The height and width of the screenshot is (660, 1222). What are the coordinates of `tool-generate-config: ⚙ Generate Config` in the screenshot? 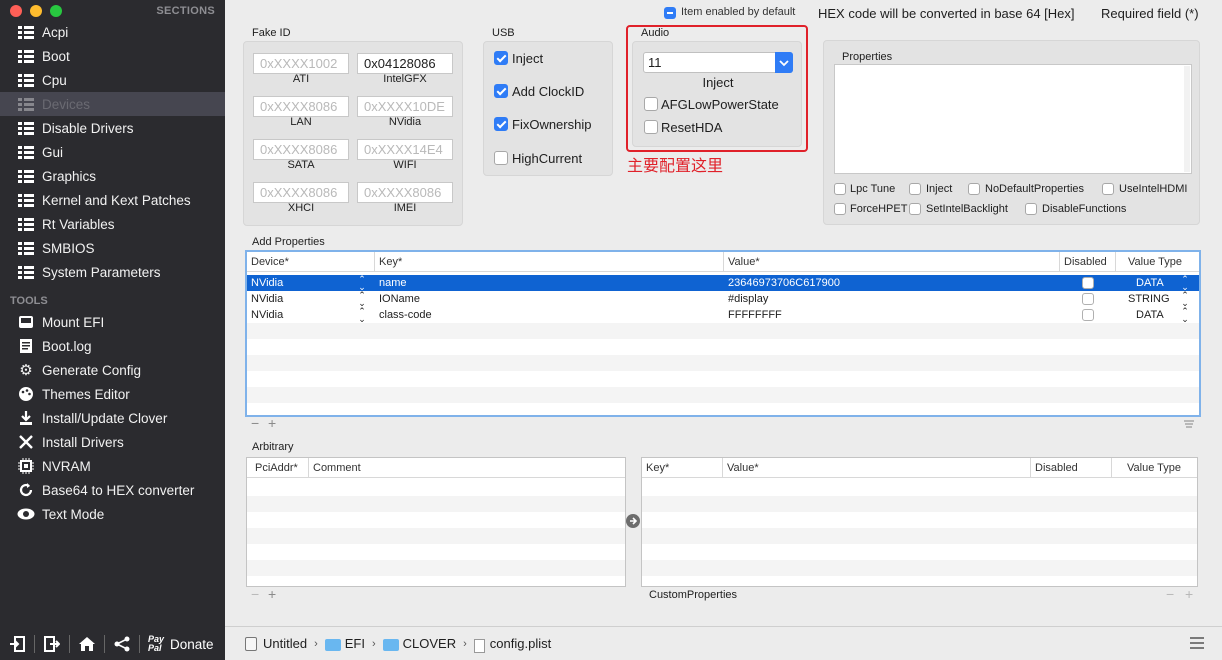 It's located at (112, 370).